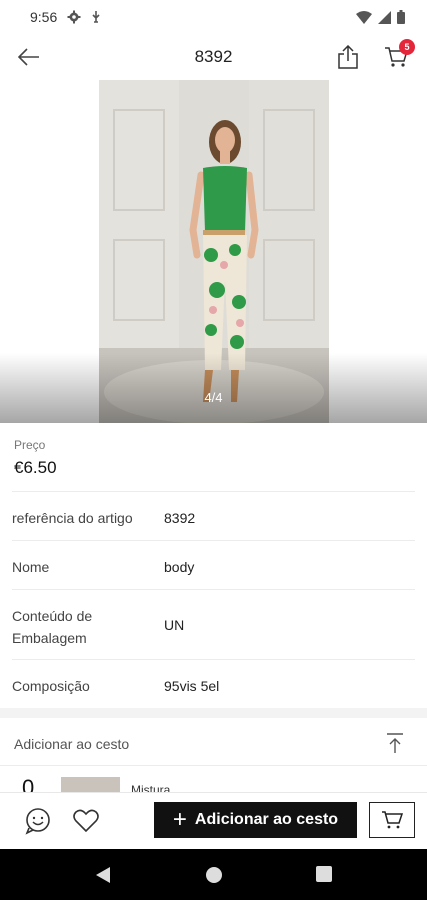 This screenshot has width=427, height=900. I want to click on status-time: 9:56, so click(44, 17).